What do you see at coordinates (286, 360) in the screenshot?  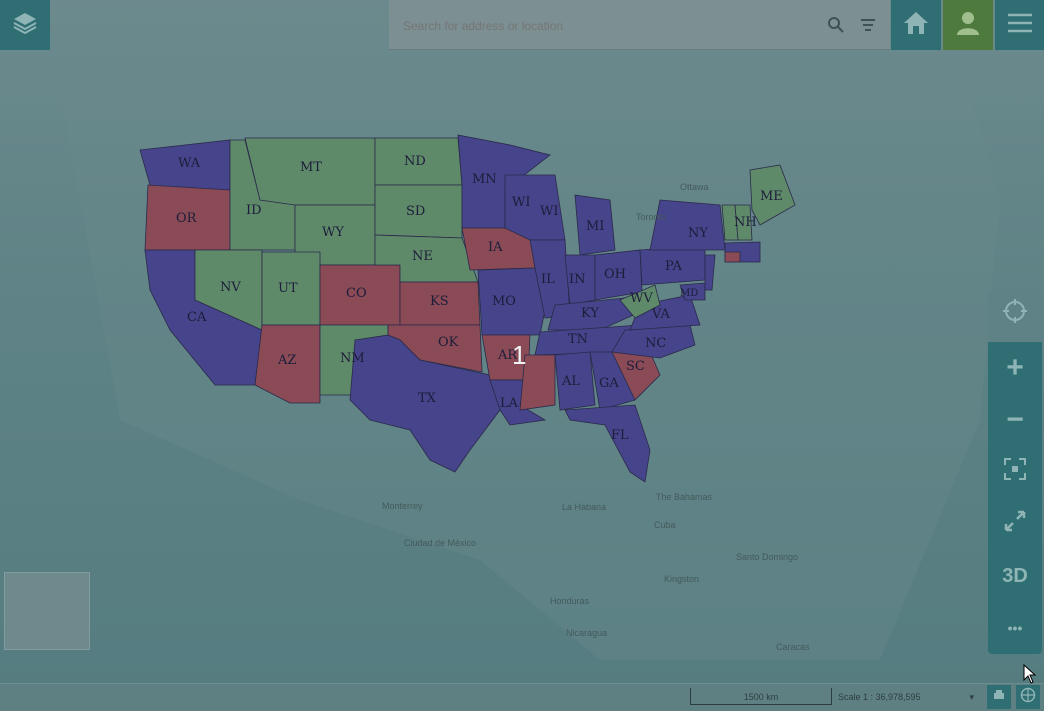 I see `label-az: AZ` at bounding box center [286, 360].